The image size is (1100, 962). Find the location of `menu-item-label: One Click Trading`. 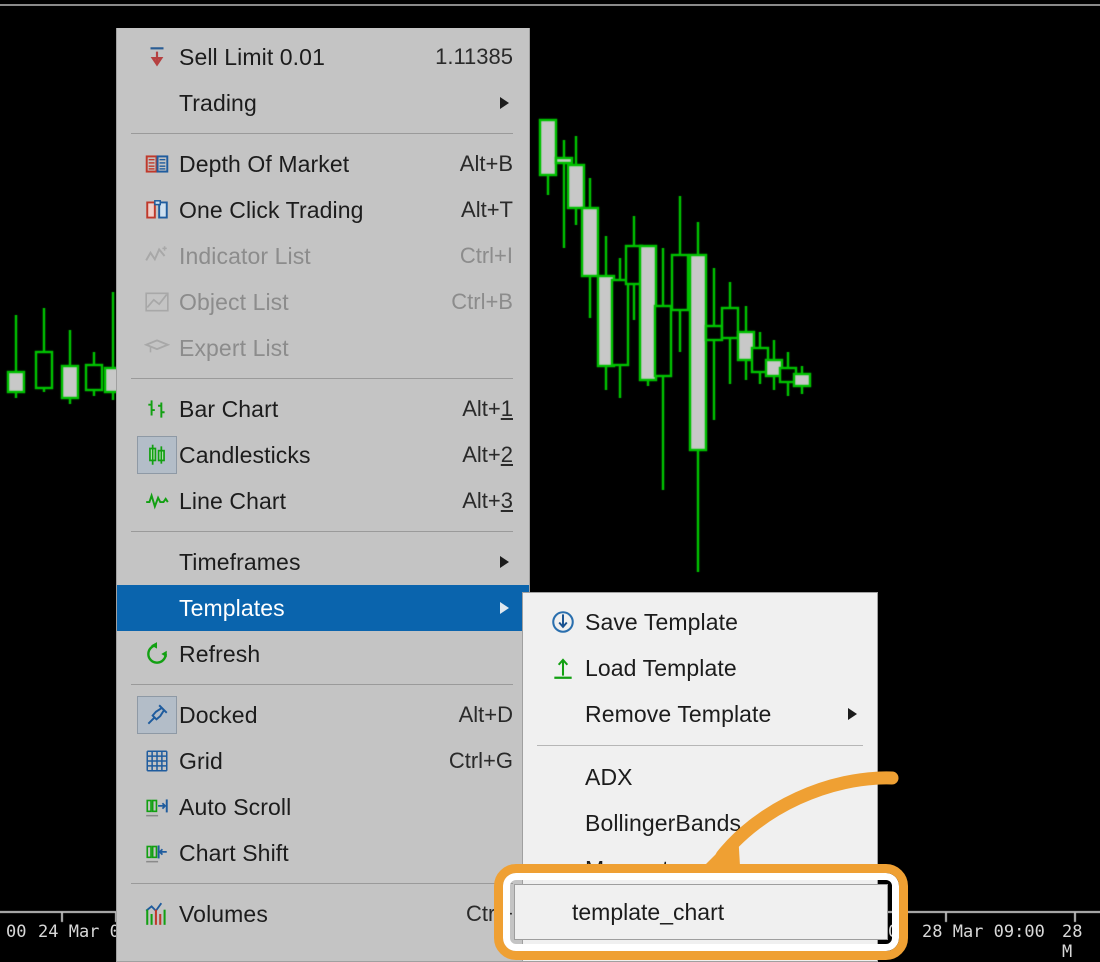

menu-item-label: One Click Trading is located at coordinates (271, 209).